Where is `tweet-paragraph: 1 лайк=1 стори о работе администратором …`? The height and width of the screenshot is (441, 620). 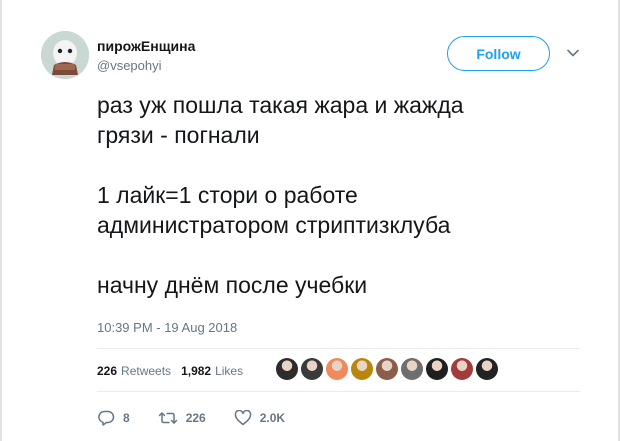 tweet-paragraph: 1 лайк=1 стори о работе администратором … is located at coordinates (274, 210).